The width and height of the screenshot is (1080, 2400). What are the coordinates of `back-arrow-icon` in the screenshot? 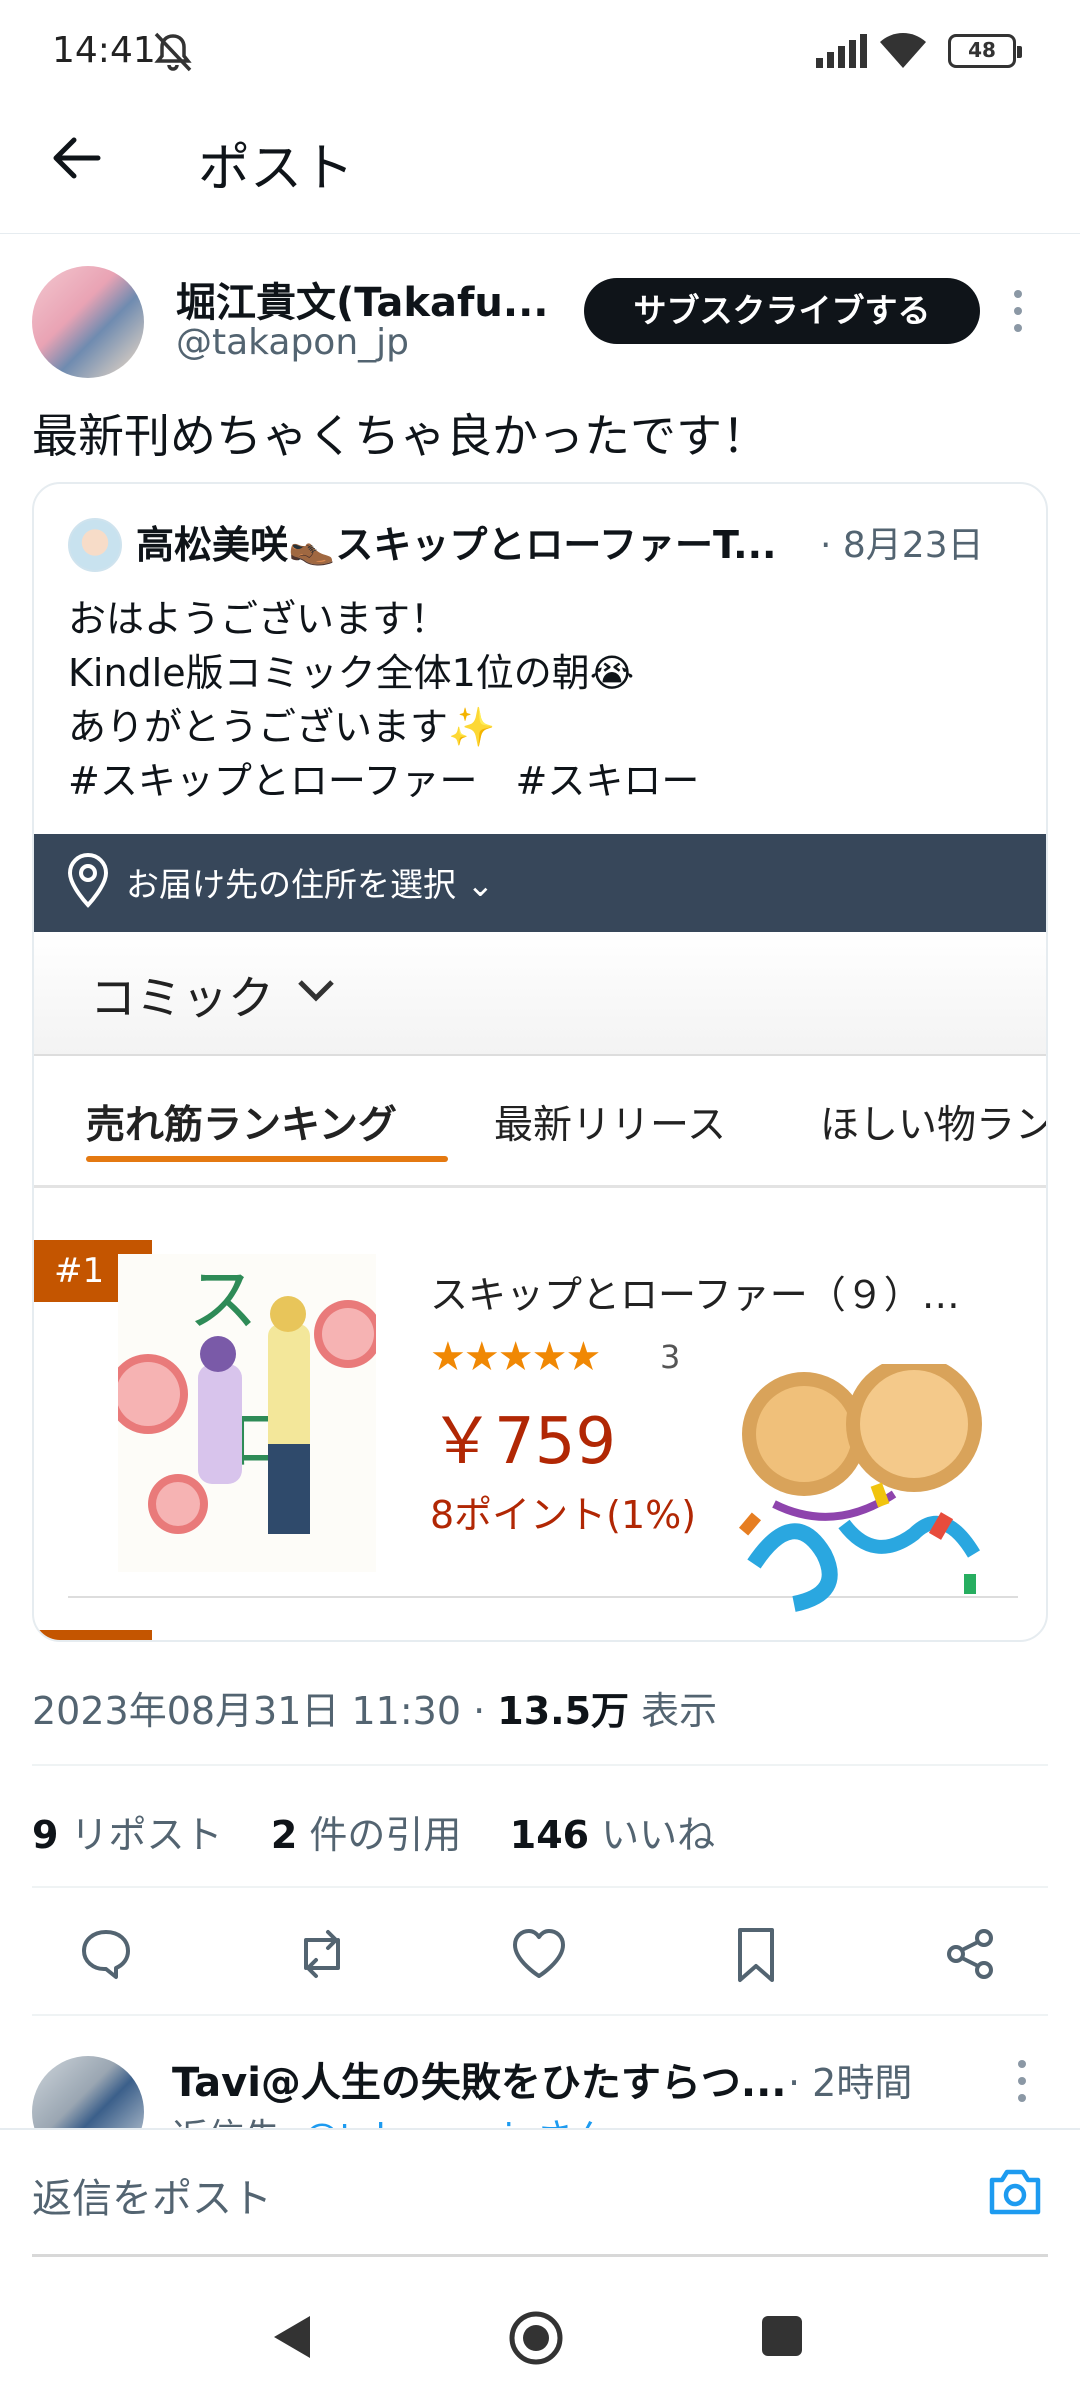 It's located at (76, 160).